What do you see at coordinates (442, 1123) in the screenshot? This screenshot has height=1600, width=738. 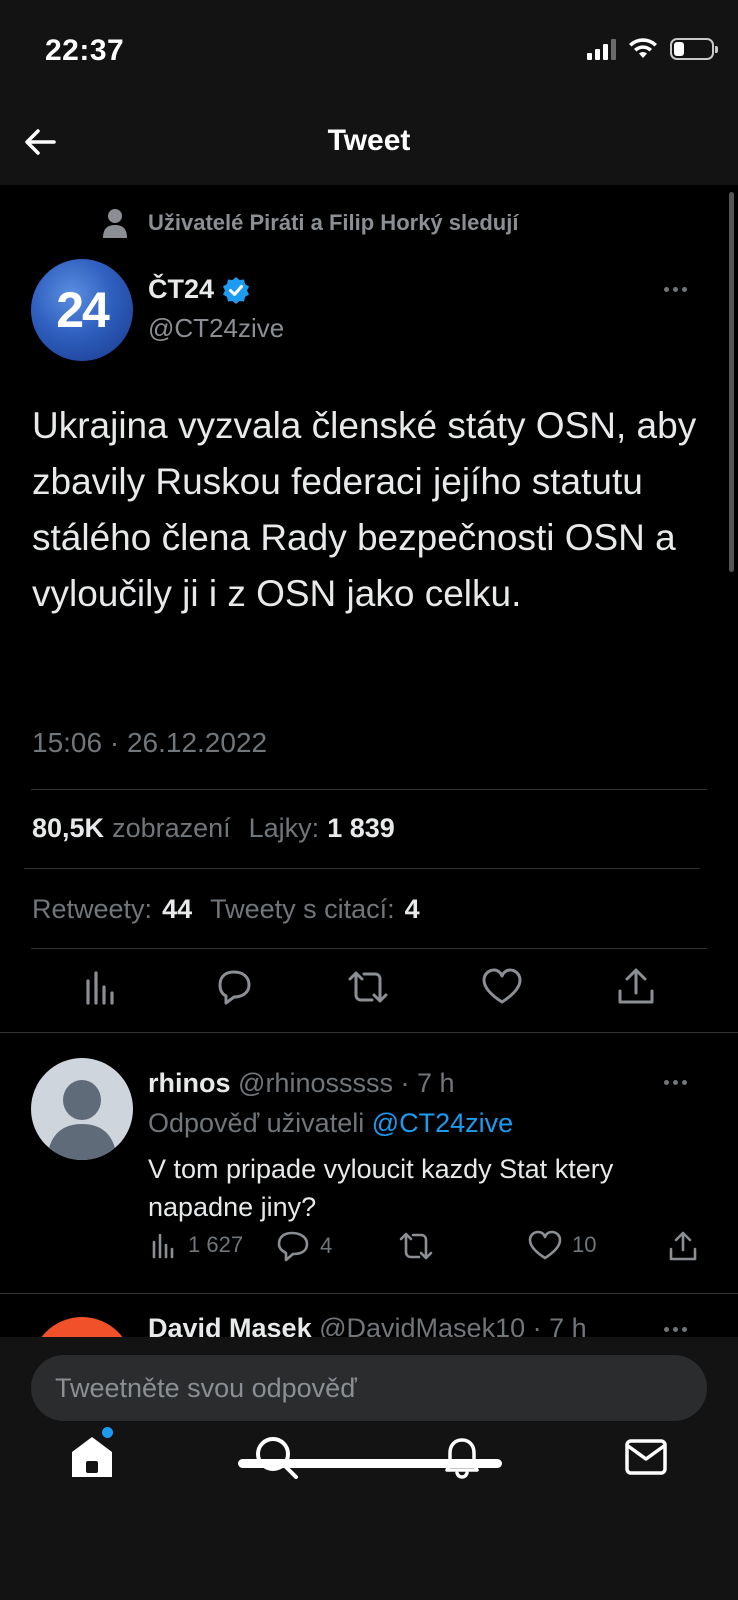 I see `reply-to-handle: @CT24zive` at bounding box center [442, 1123].